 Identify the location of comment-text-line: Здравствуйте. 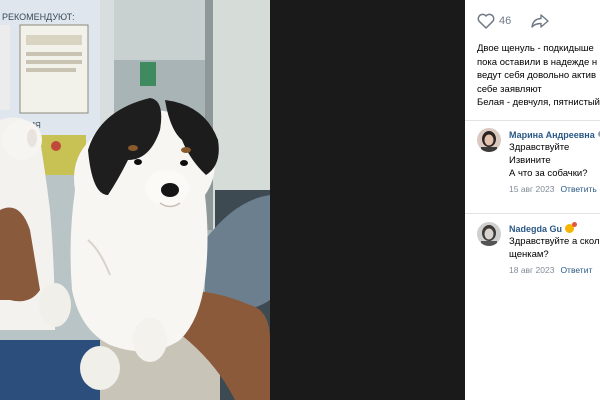
(539, 147).